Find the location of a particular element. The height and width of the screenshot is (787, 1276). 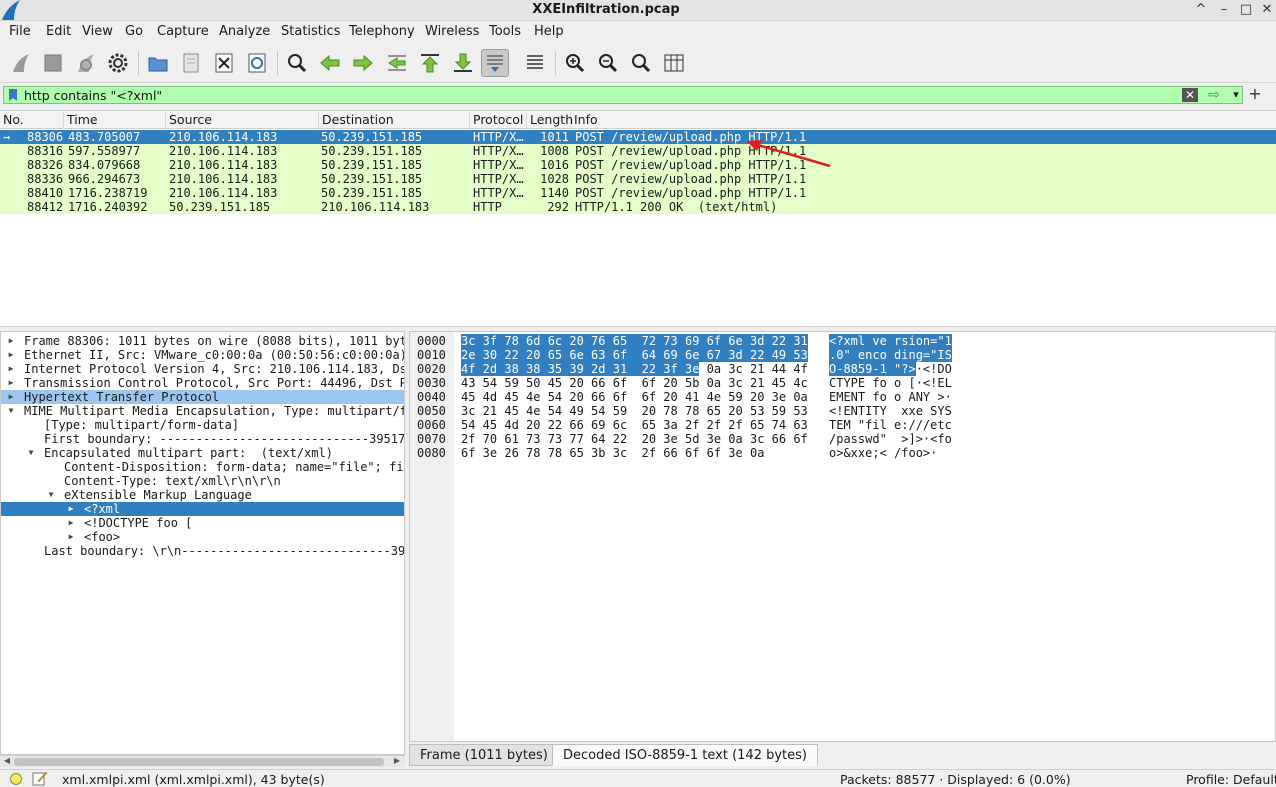

menu-wireless: Wireless is located at coordinates (452, 31).